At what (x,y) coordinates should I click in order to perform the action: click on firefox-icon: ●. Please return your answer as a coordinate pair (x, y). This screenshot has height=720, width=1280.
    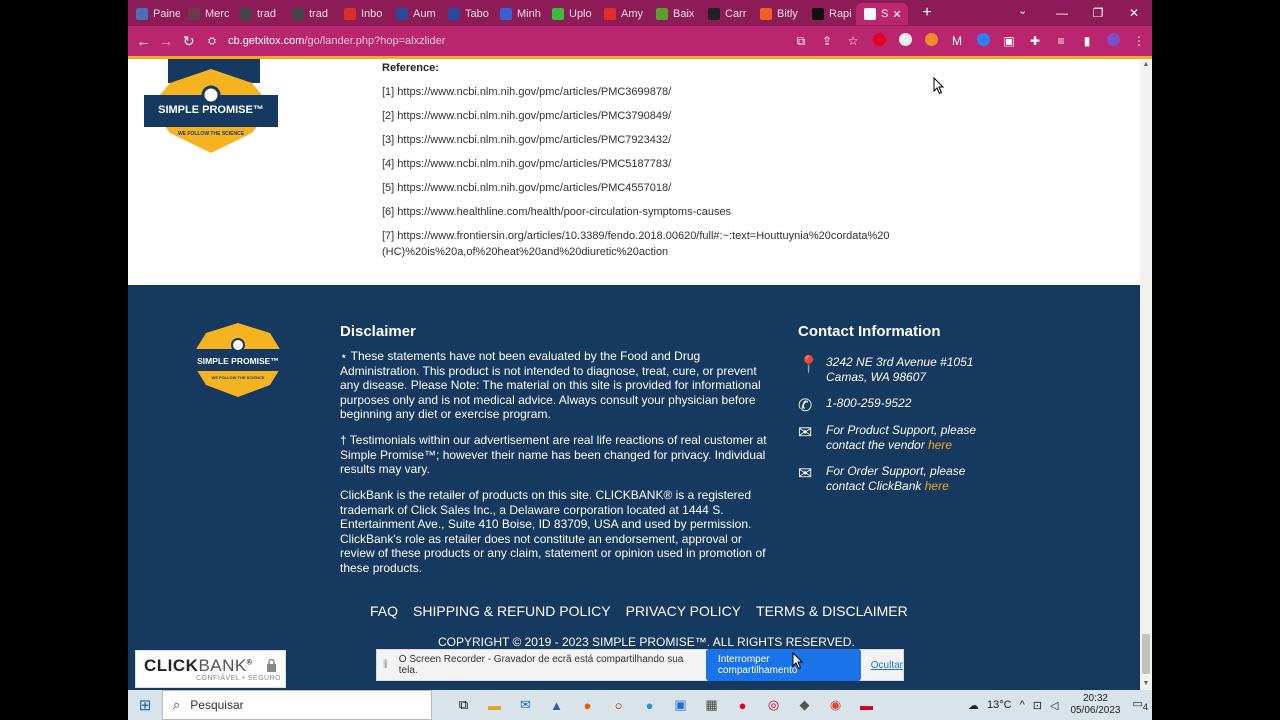
    Looking at the image, I should click on (587, 705).